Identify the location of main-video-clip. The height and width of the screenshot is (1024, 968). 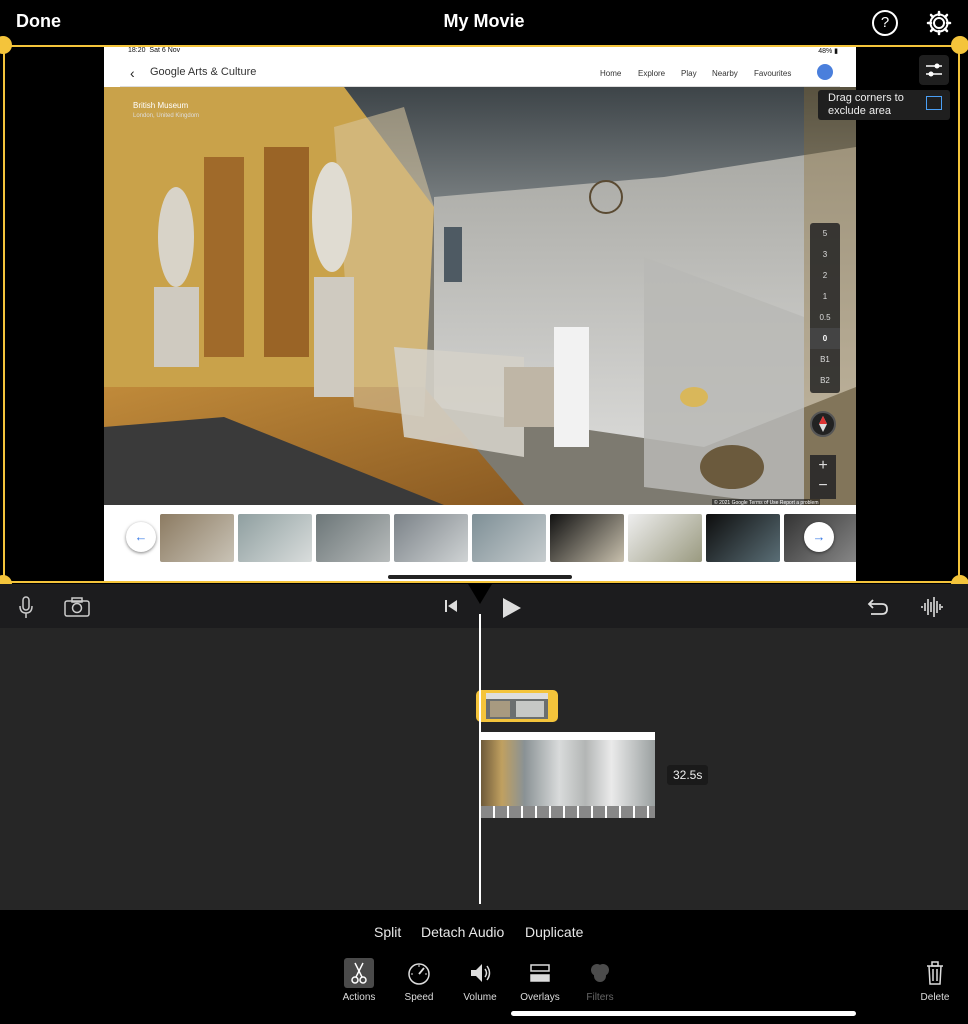
(568, 775).